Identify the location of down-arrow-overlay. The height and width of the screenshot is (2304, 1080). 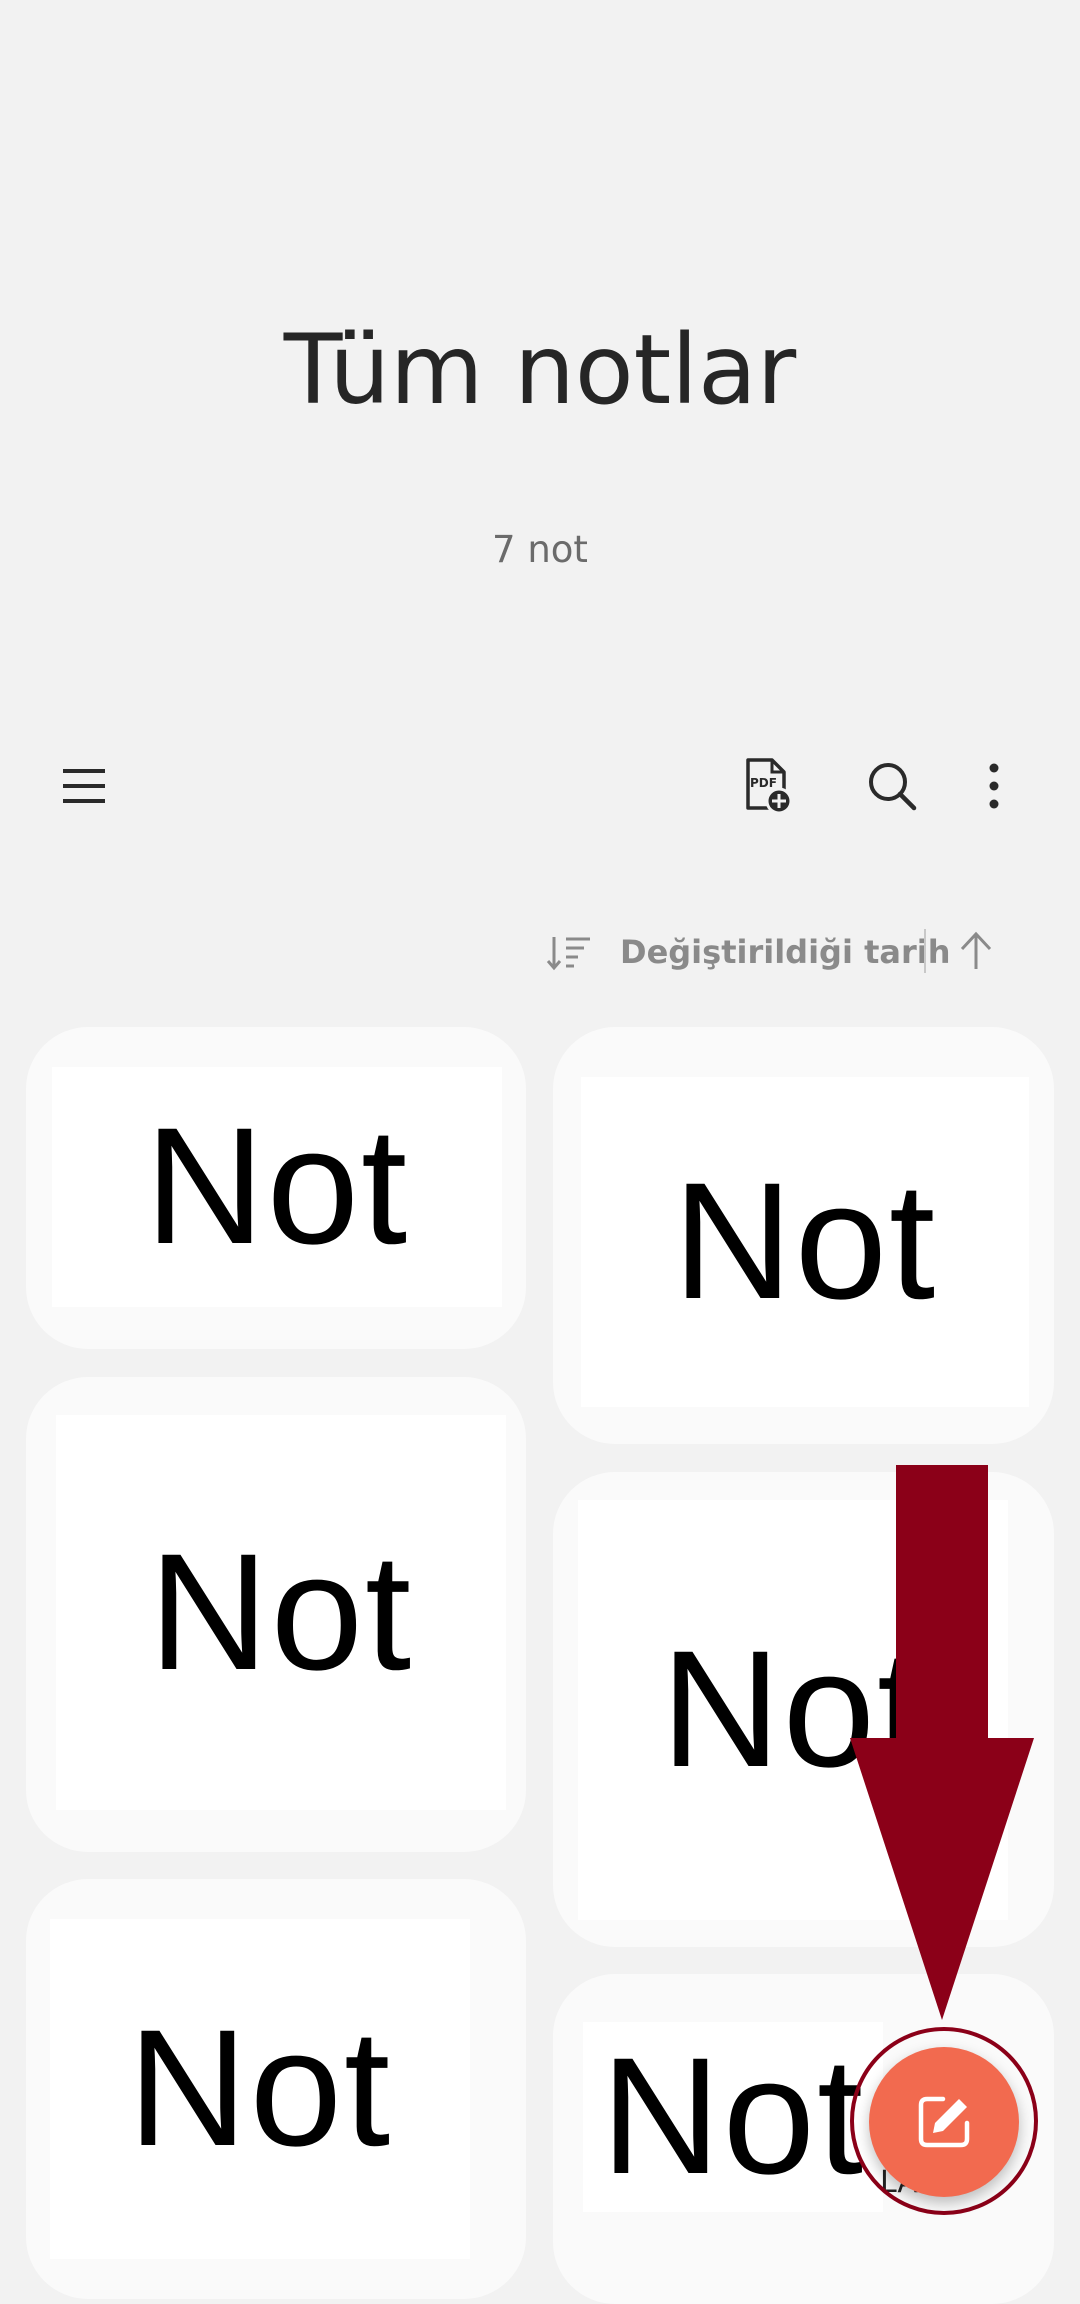
(942, 1745).